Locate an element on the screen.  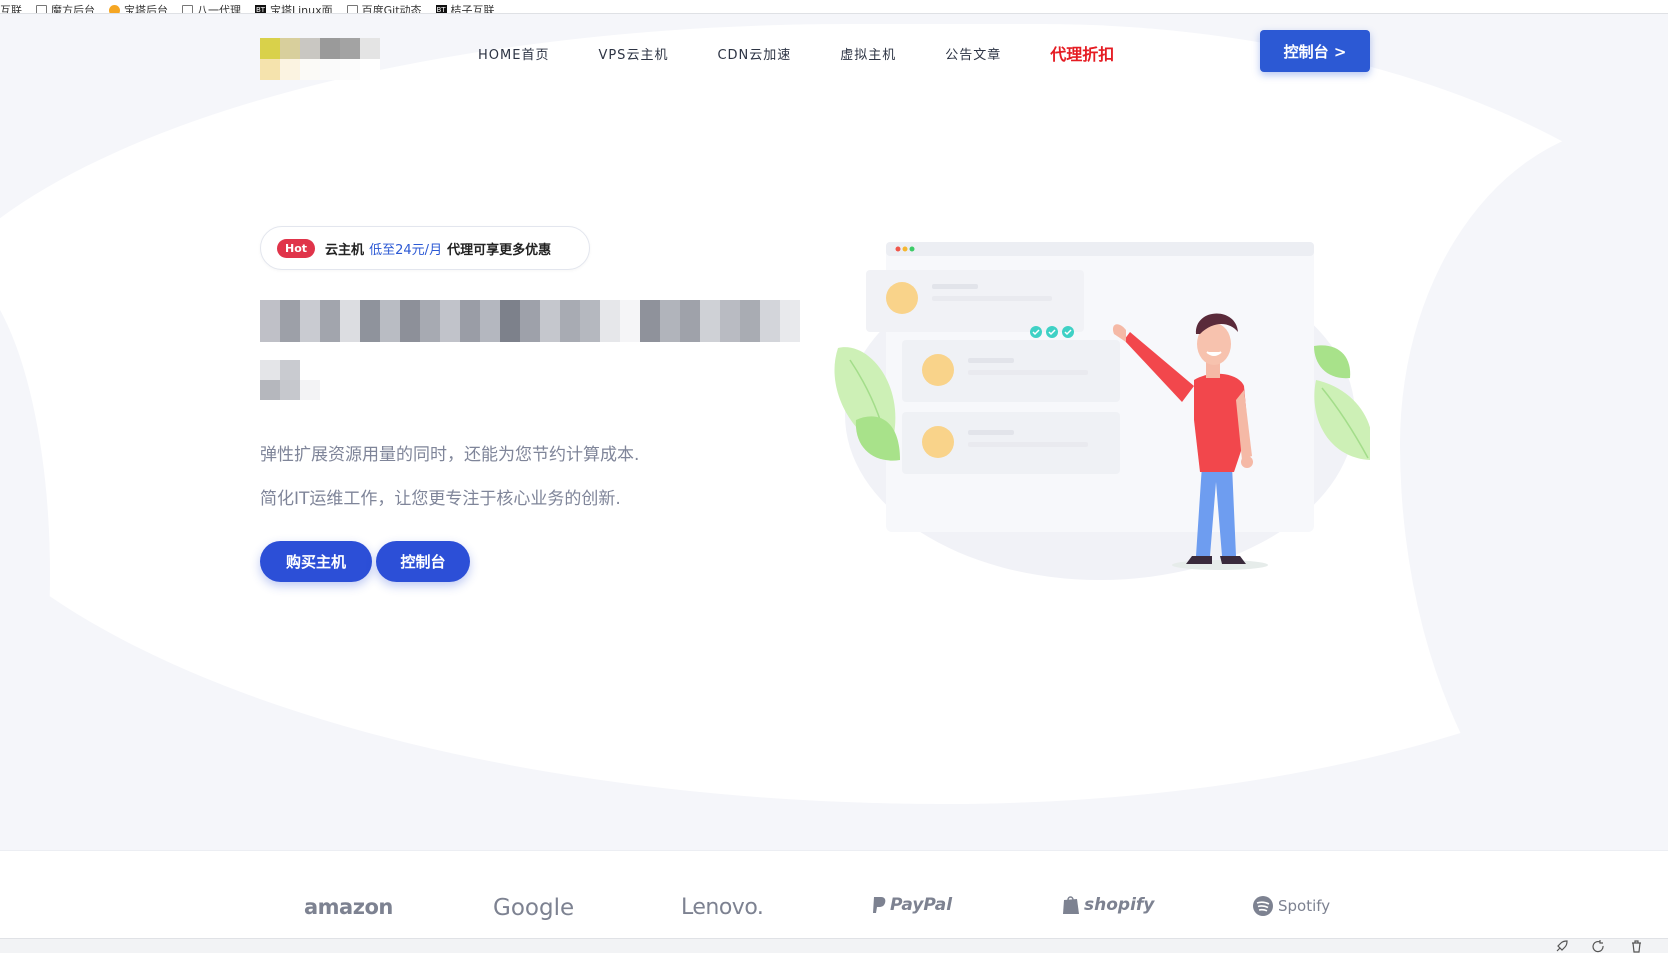
brand-label: Google is located at coordinates (534, 908).